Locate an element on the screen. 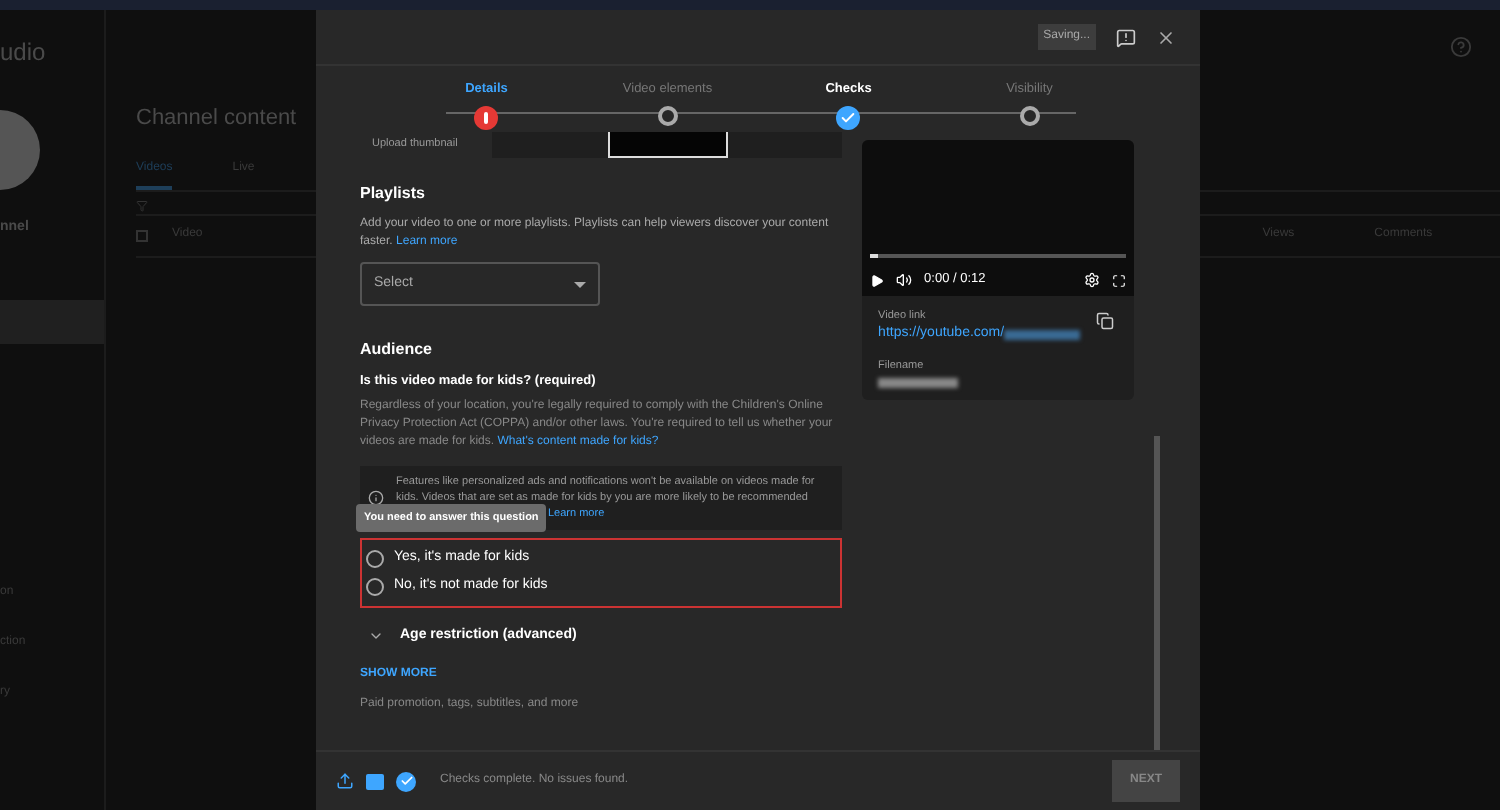 This screenshot has height=810, width=1500. settings-icon is located at coordinates (1092, 280).